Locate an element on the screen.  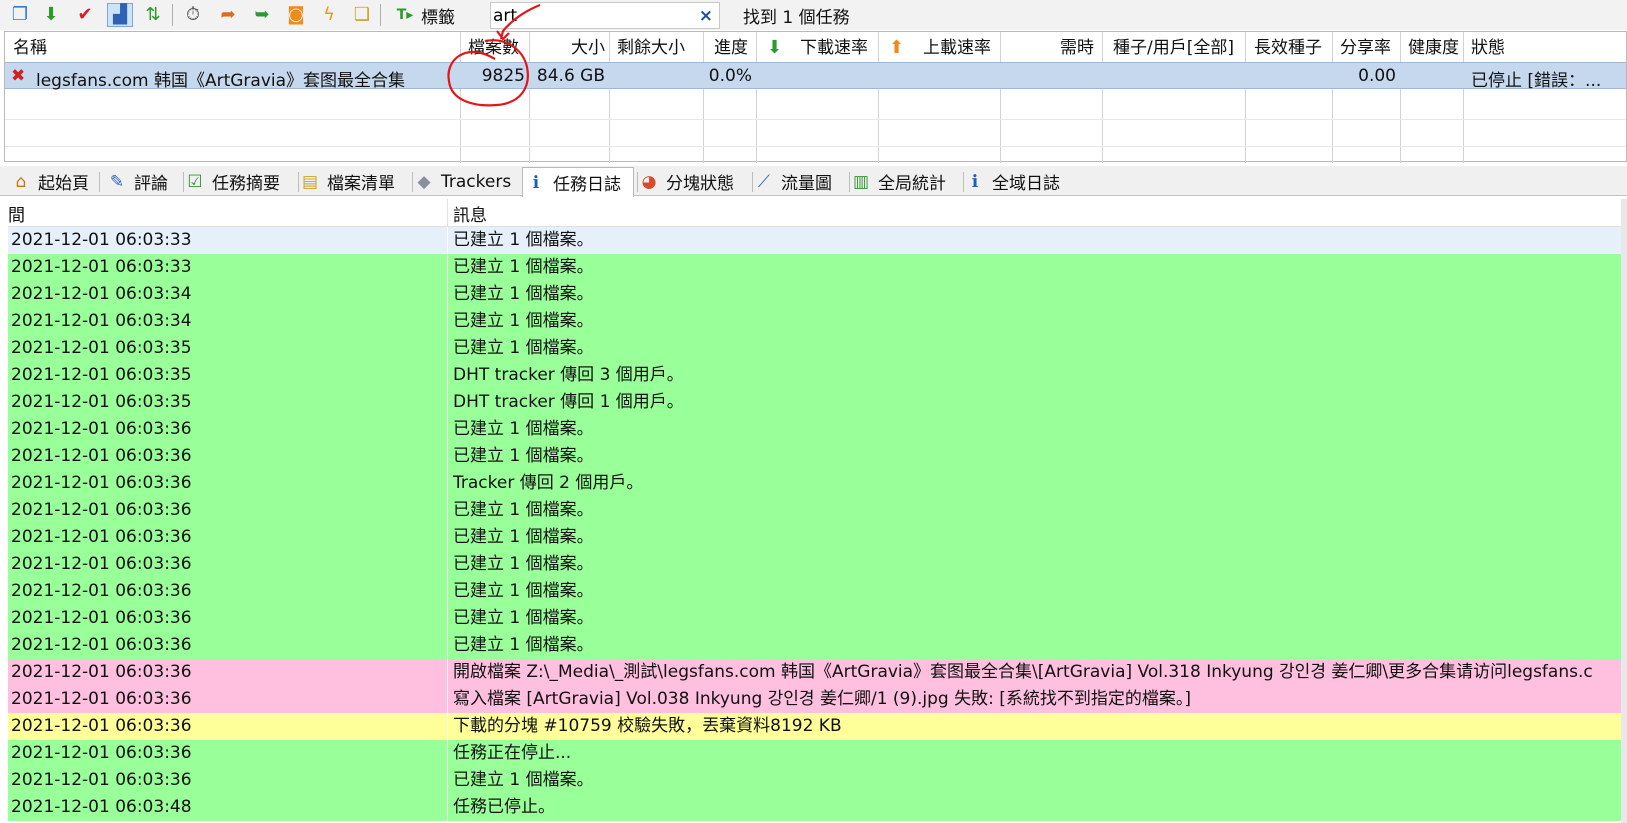
log-scrollbar is located at coordinates (1624, 511).